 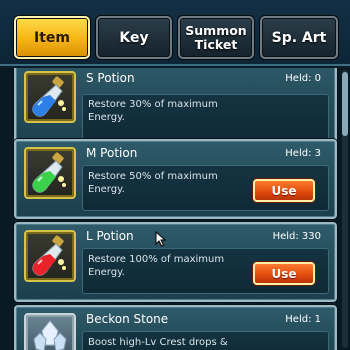 I want to click on item-description: Restore 30% of maximum Energy., so click(x=153, y=111).